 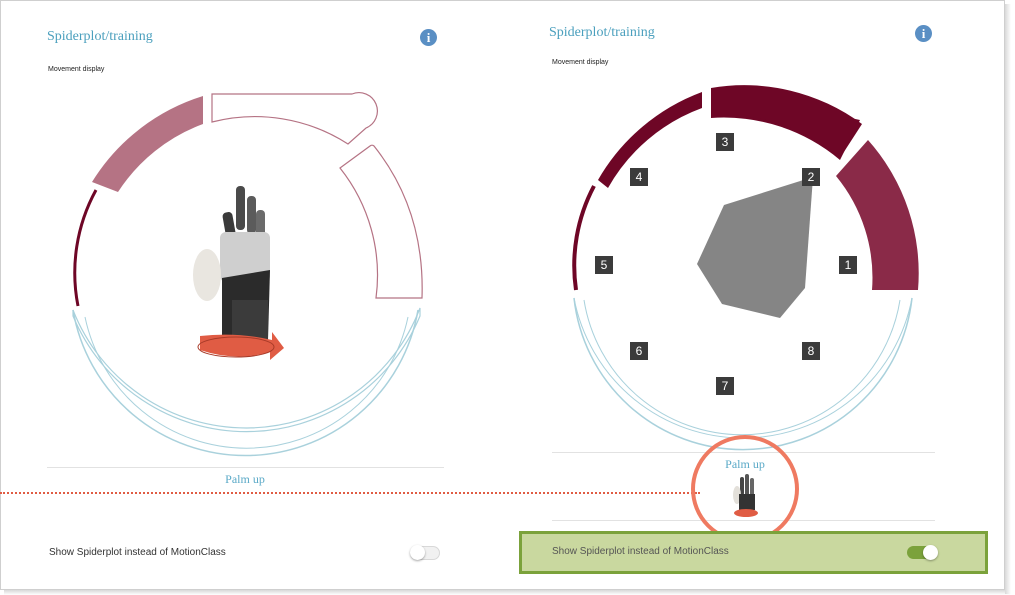 What do you see at coordinates (640, 551) in the screenshot?
I see `right-toggle-label: Show Spiderplot instead of MotionClass` at bounding box center [640, 551].